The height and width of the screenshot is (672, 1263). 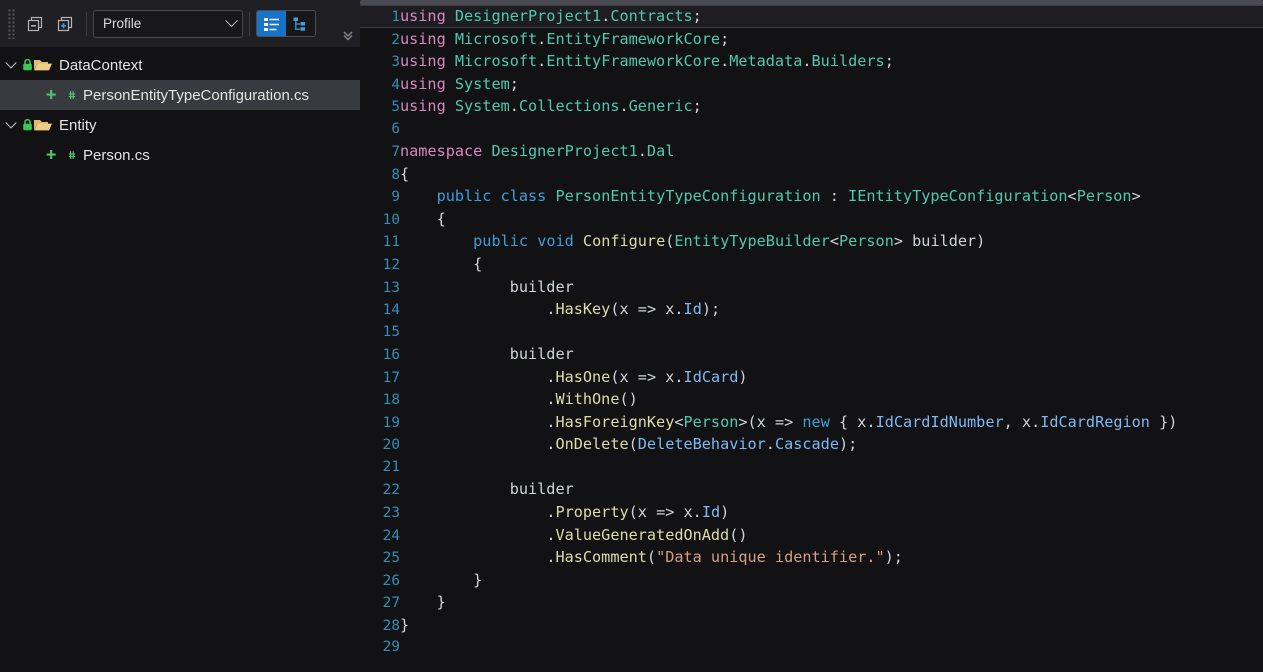 What do you see at coordinates (811, 332) in the screenshot?
I see `code-line: 15` at bounding box center [811, 332].